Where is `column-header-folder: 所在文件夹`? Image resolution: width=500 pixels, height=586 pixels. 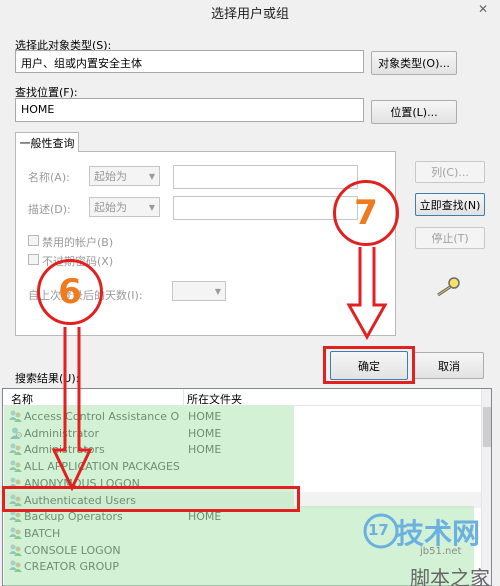 column-header-folder: 所在文件夹 is located at coordinates (214, 399).